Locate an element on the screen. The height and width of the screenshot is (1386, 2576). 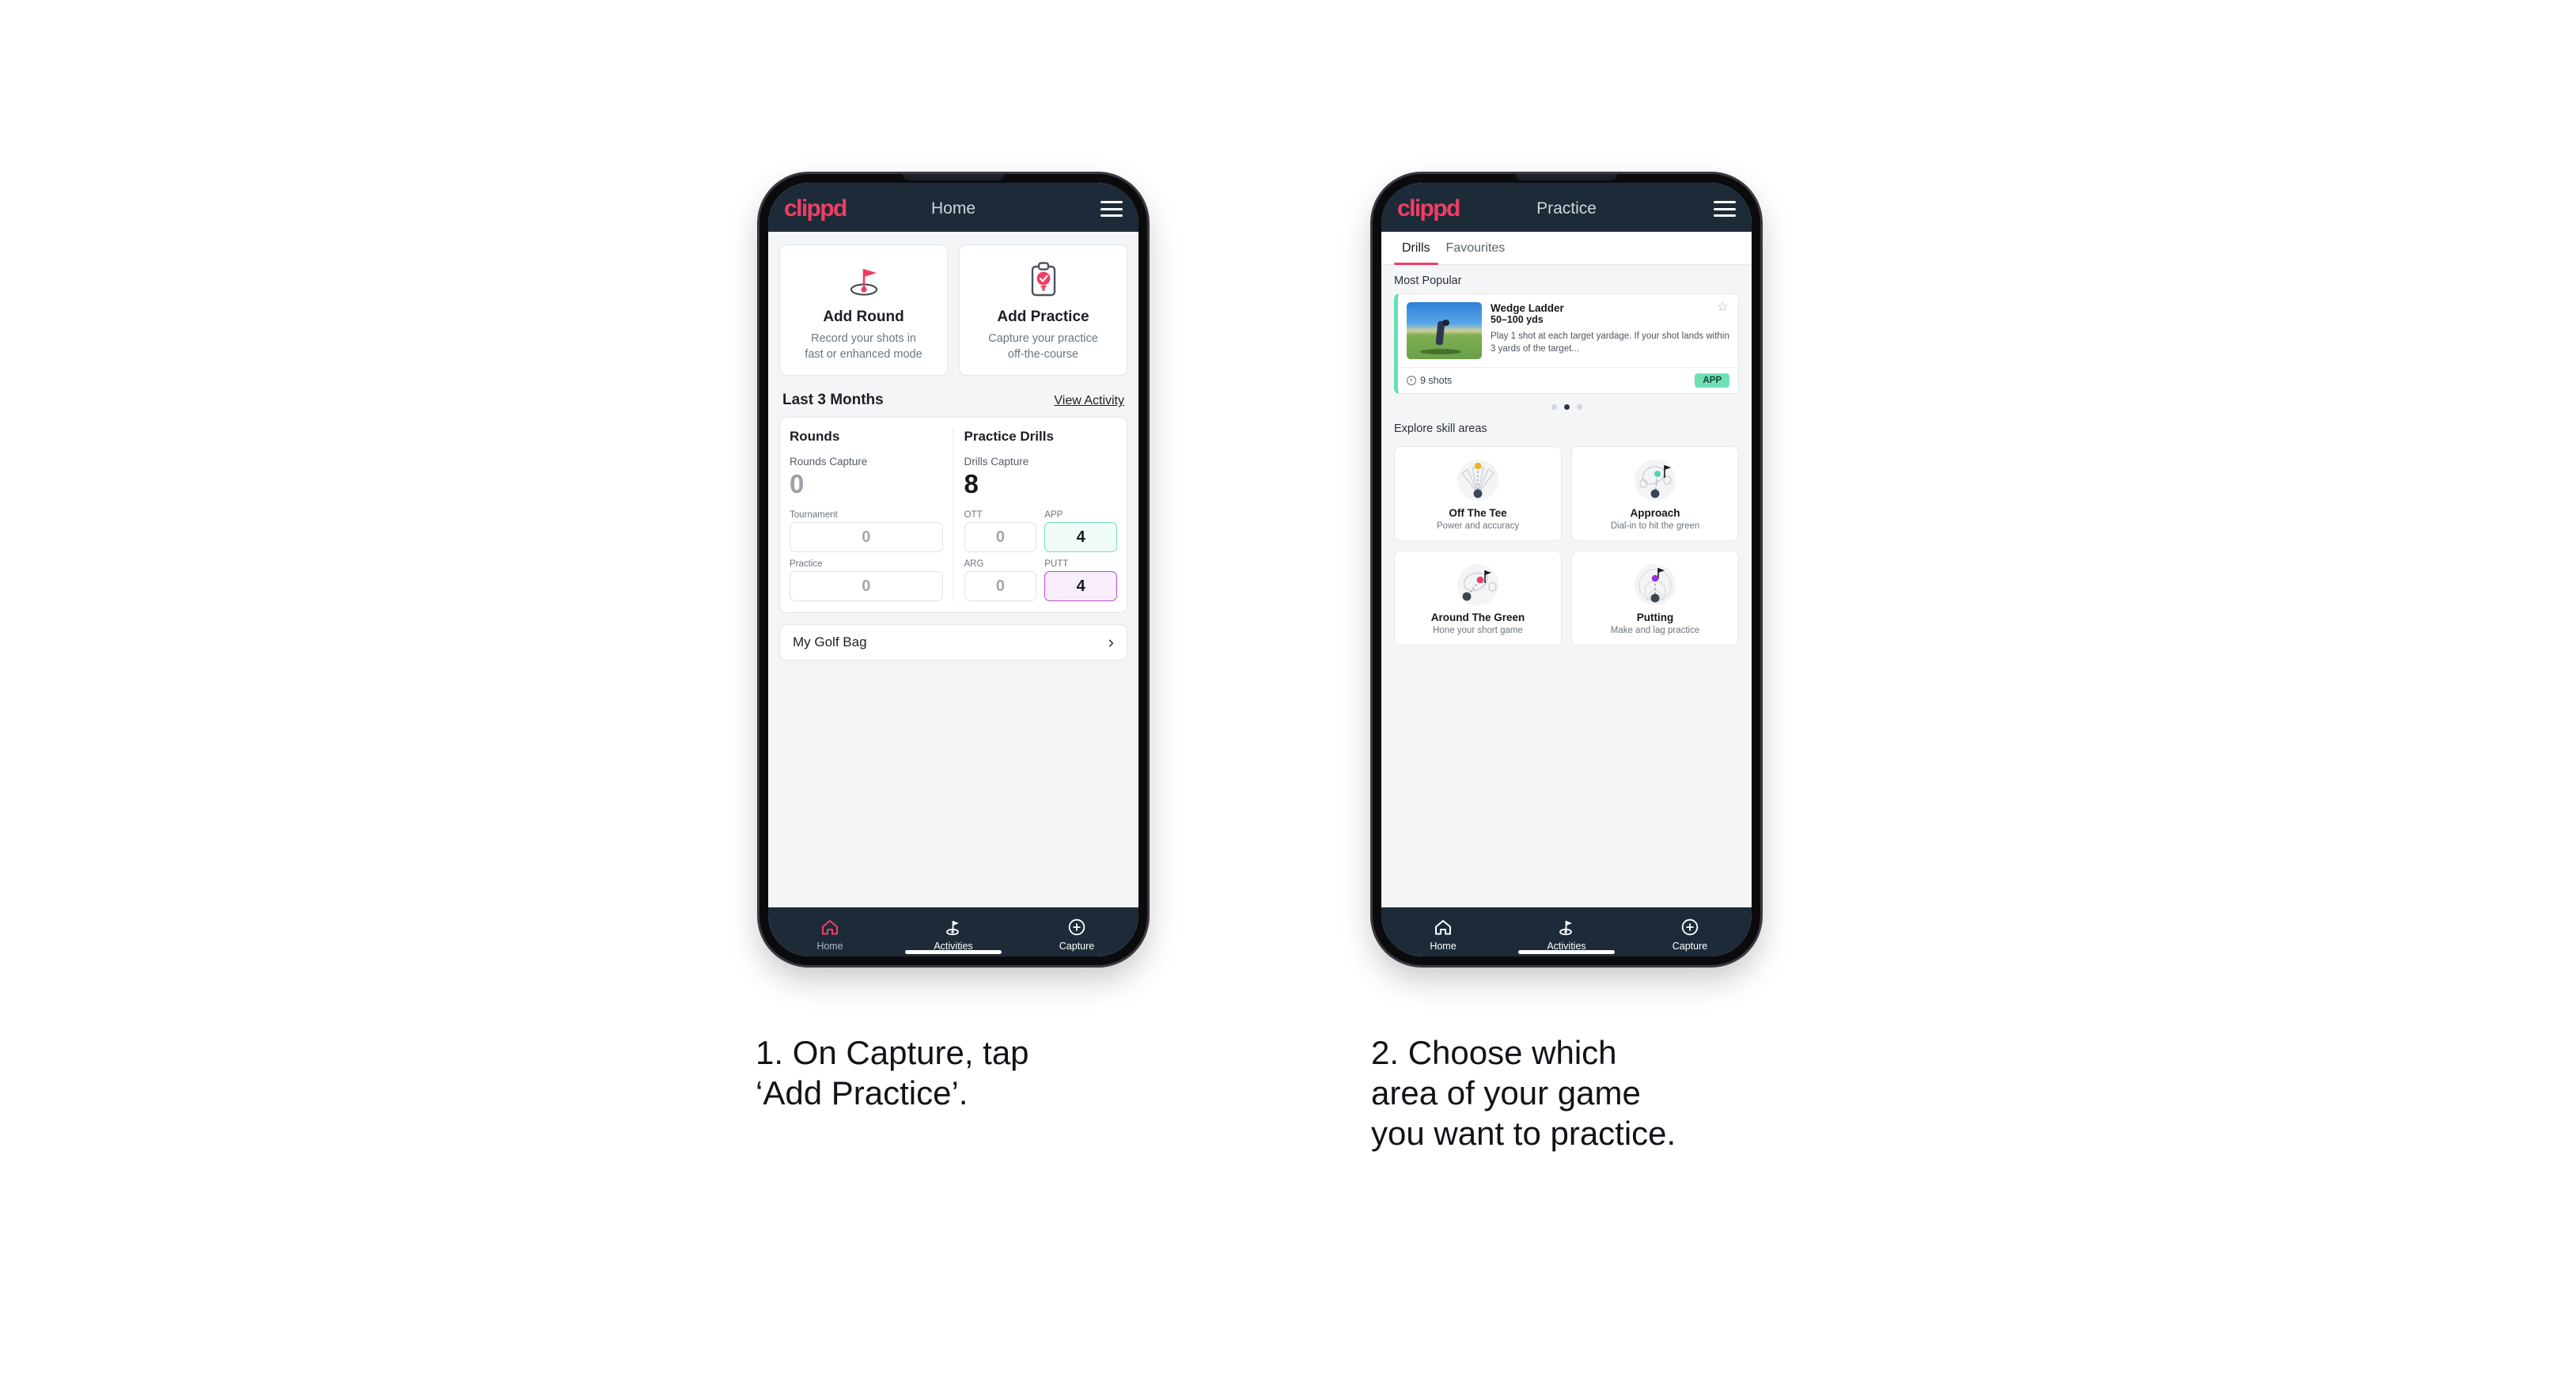
mini-arg-label: ARG is located at coordinates (974, 565).